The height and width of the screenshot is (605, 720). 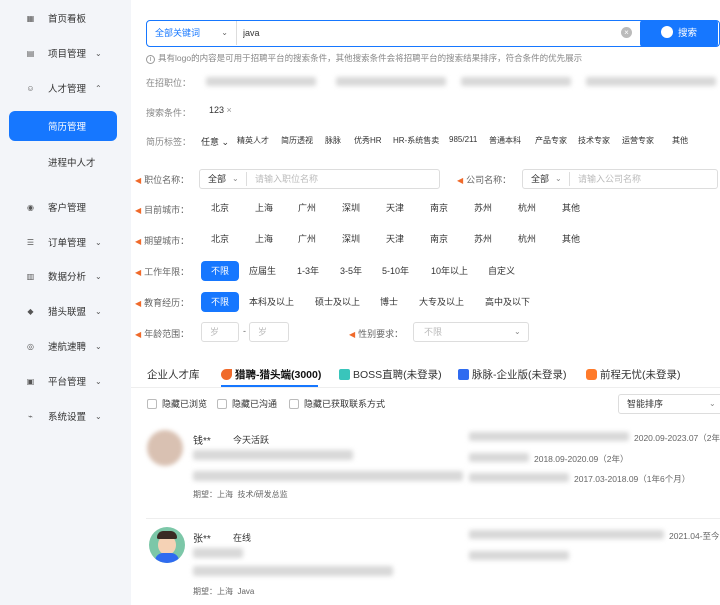 What do you see at coordinates (449, 271) in the screenshot?
I see `work-years-option: 10年以上` at bounding box center [449, 271].